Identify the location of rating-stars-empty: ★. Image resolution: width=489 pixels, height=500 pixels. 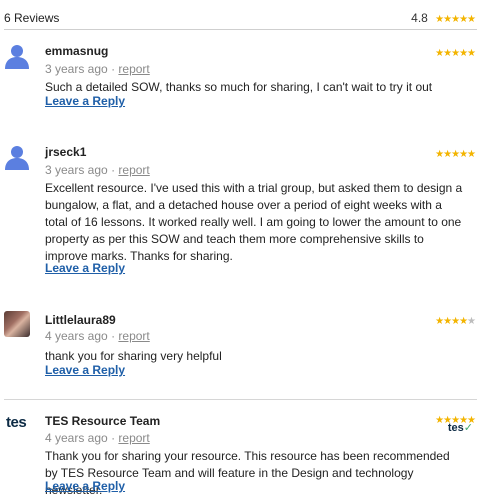
(471, 321).